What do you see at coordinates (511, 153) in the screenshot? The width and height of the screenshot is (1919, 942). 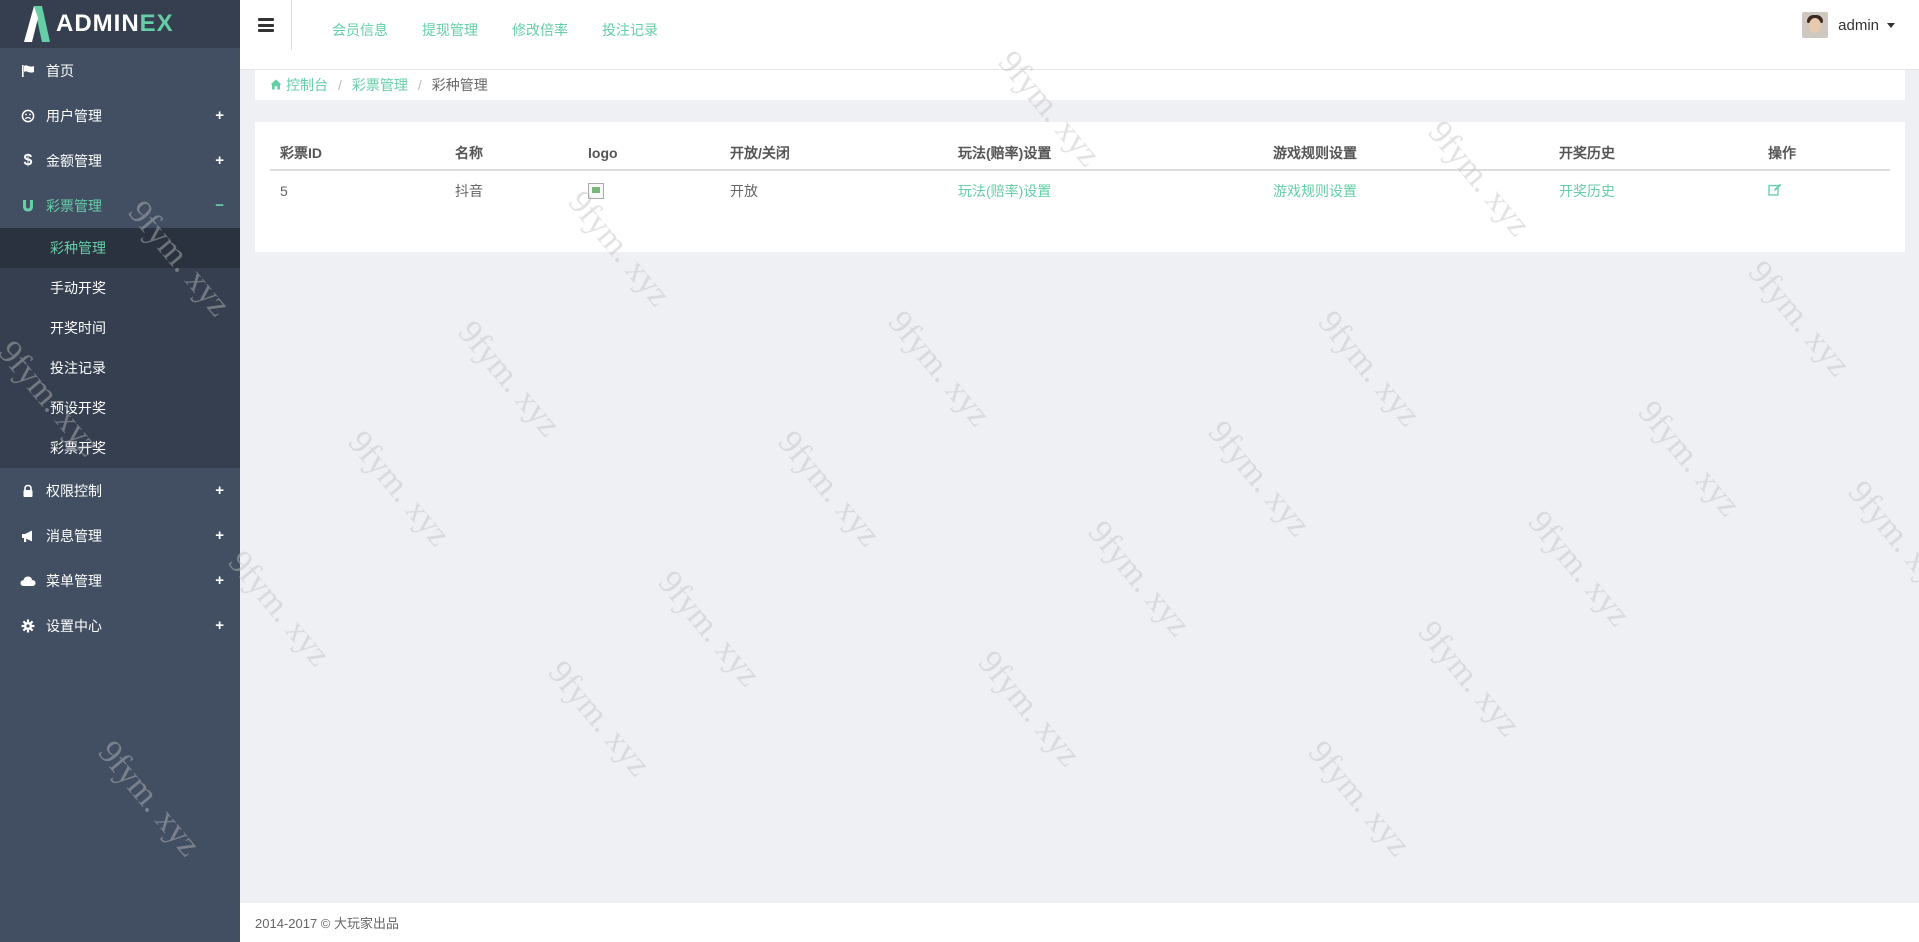 I see `col-header-name: 名称` at bounding box center [511, 153].